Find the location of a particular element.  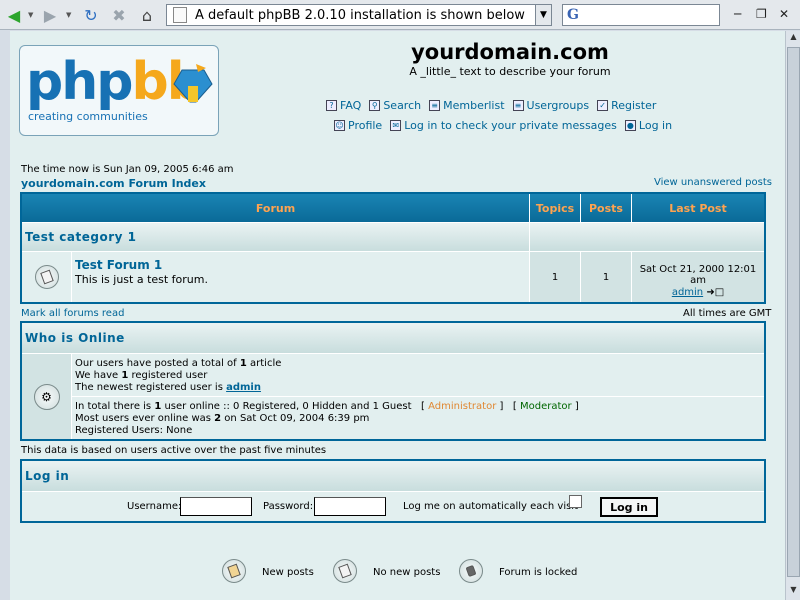

lamp-logo-icon is located at coordinates (193, 83).